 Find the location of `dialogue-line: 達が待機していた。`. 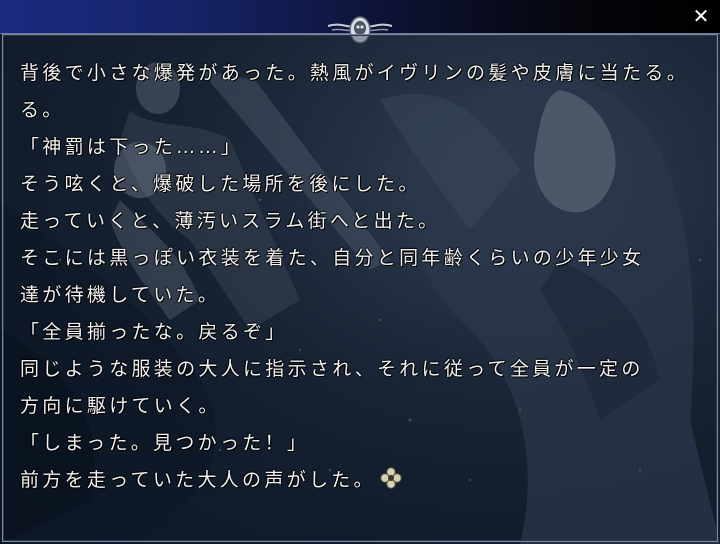

dialogue-line: 達が待機していた。 is located at coordinates (120, 295).